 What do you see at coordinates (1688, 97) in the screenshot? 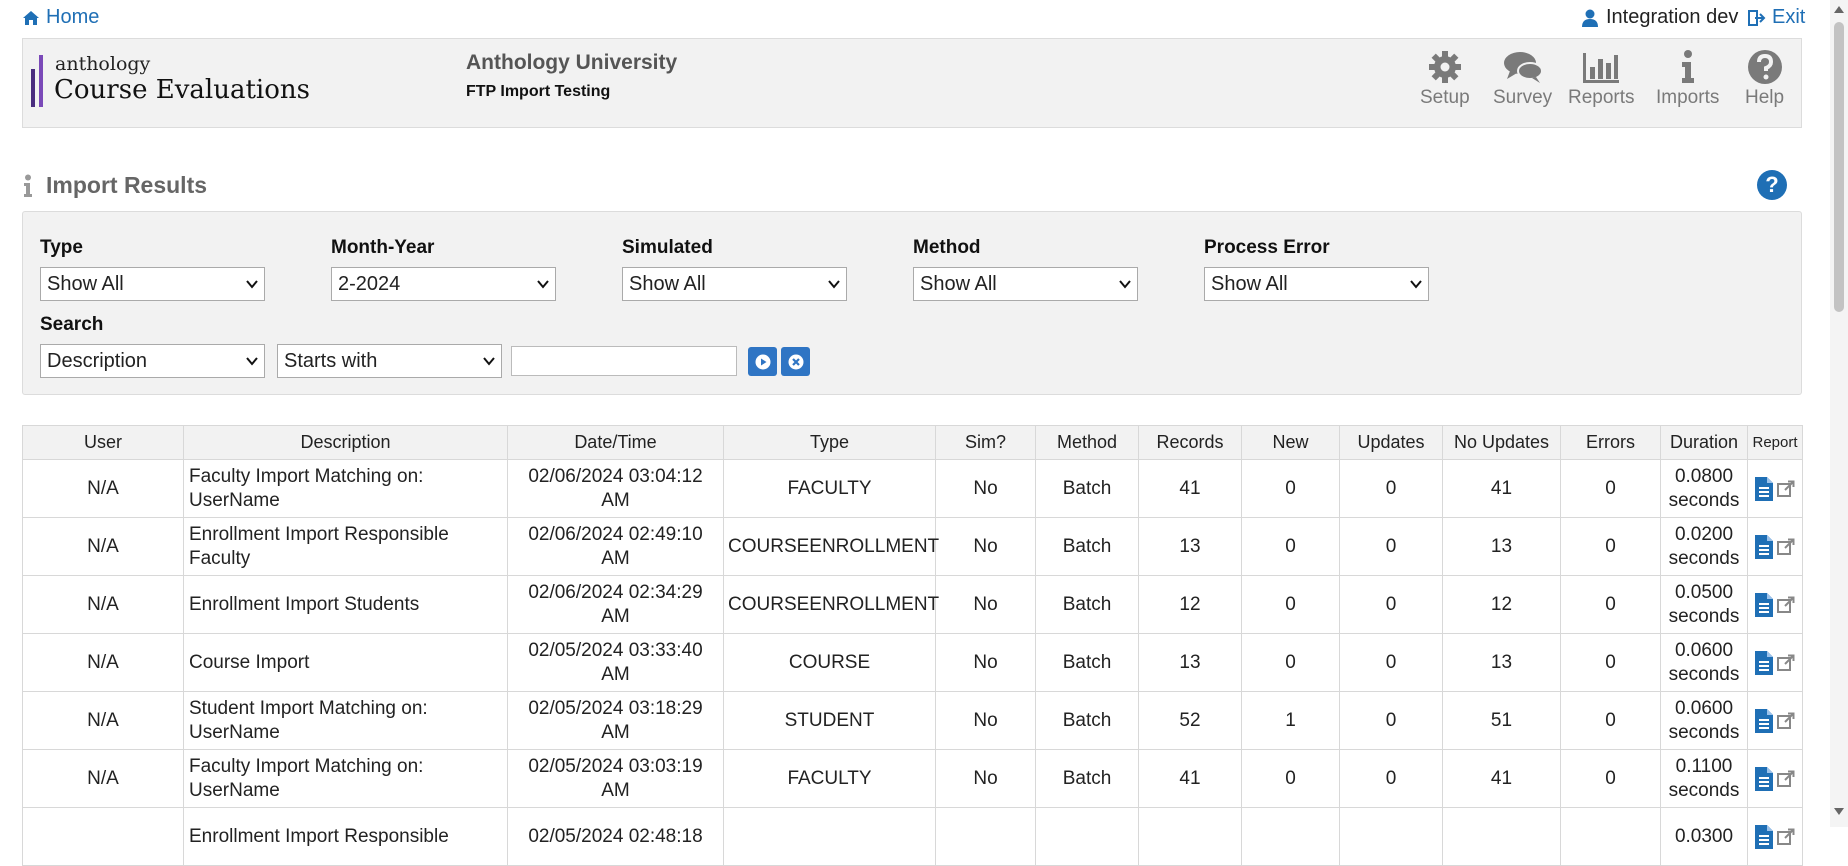
I see `nav-imports-label: Imports` at bounding box center [1688, 97].